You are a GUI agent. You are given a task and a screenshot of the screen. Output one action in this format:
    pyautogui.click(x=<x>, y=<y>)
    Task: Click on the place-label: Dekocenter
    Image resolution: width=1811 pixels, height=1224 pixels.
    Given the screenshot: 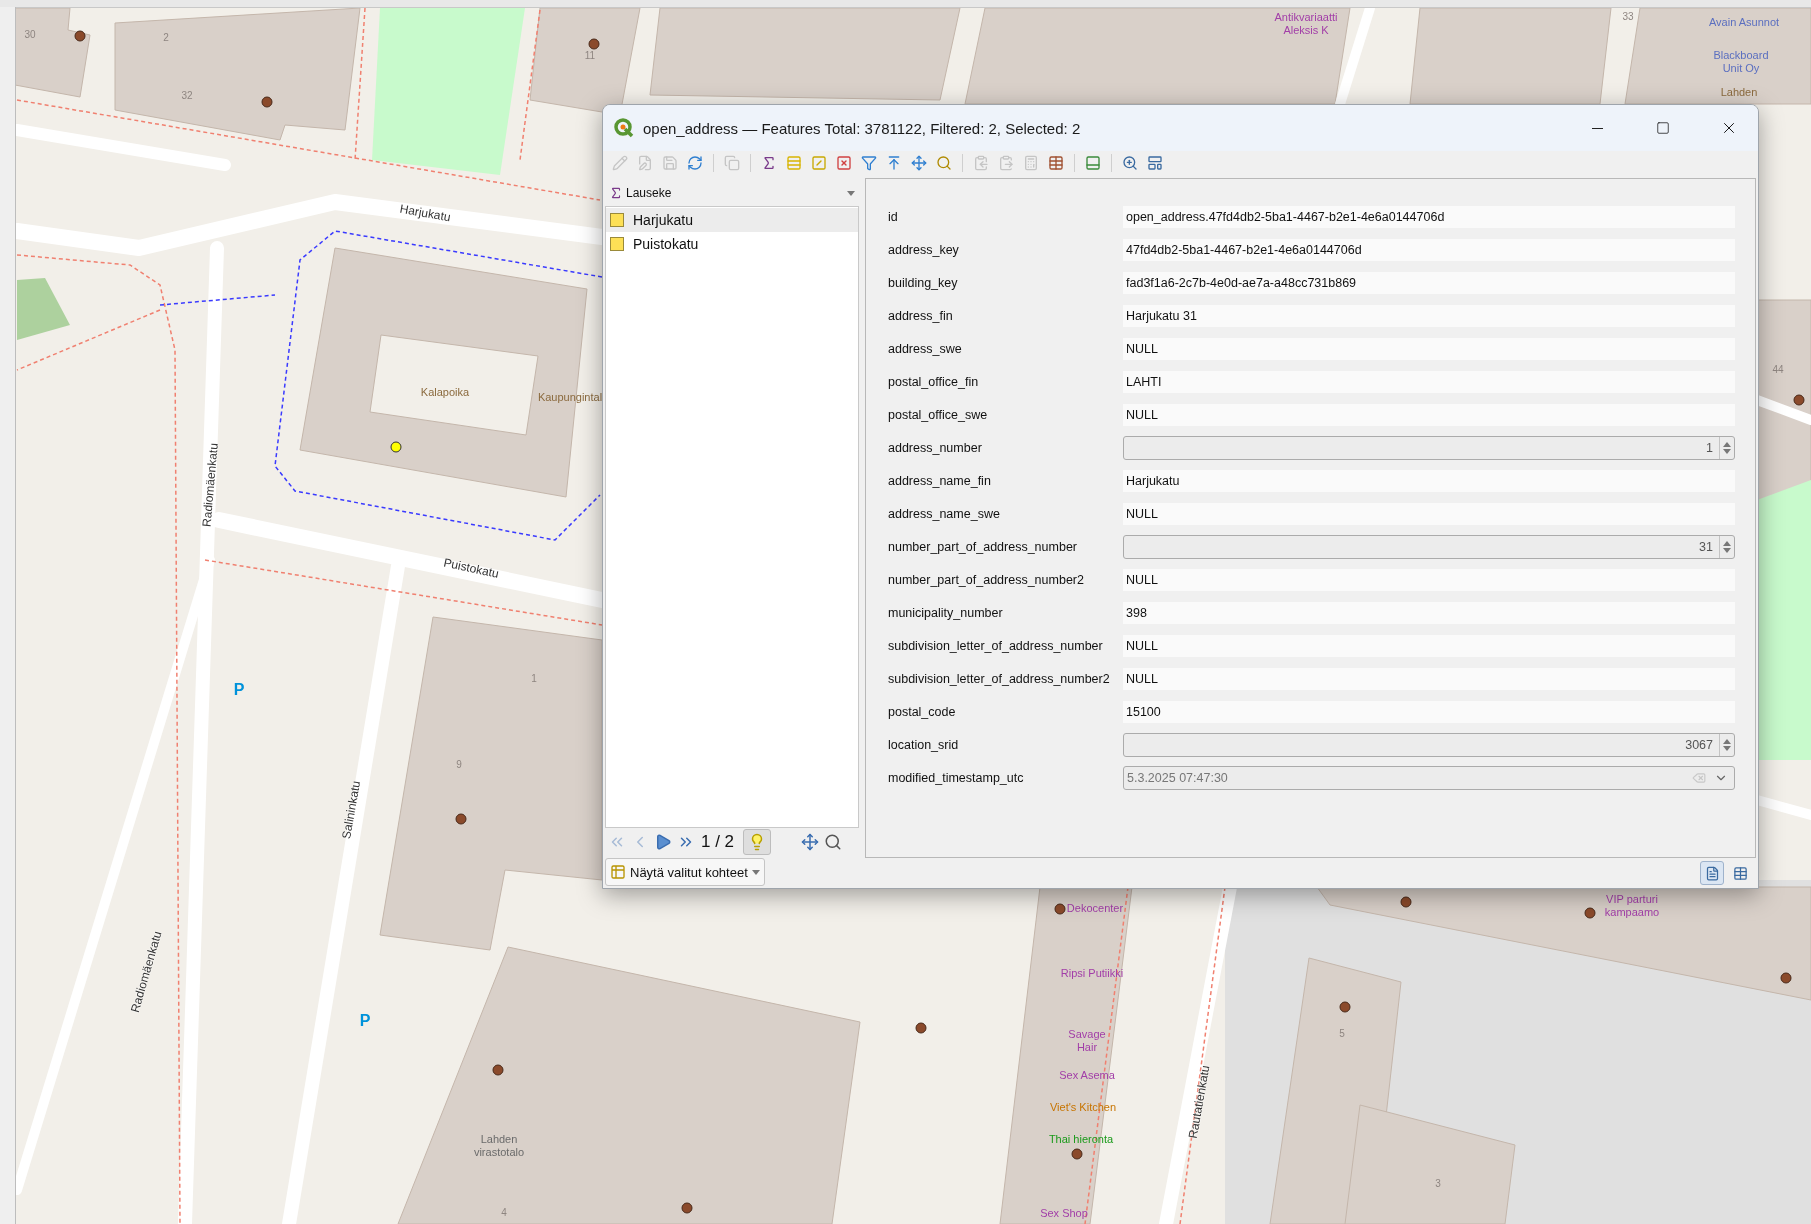 What is the action you would take?
    pyautogui.click(x=1095, y=908)
    